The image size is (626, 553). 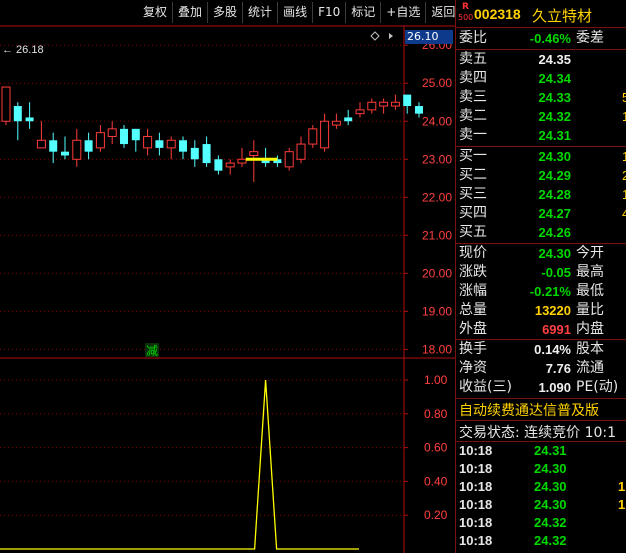 What do you see at coordinates (562, 15) in the screenshot?
I see `stock-name: 久立特材` at bounding box center [562, 15].